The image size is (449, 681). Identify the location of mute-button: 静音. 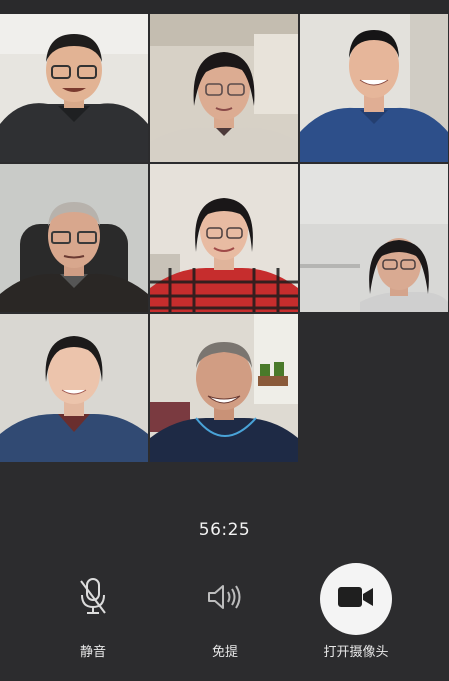
(93, 615).